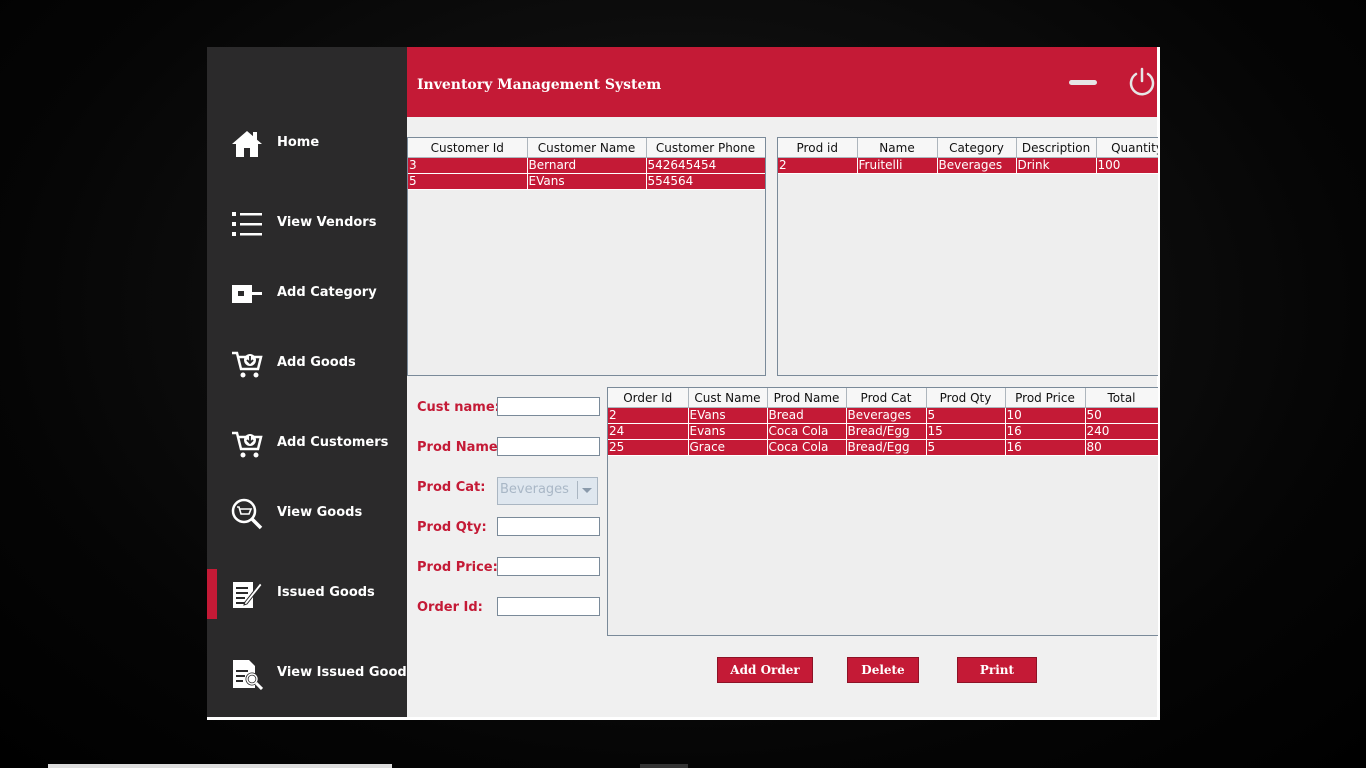 Image resolution: width=1366 pixels, height=768 pixels. What do you see at coordinates (705, 181) in the screenshot?
I see `table-cell: 554564` at bounding box center [705, 181].